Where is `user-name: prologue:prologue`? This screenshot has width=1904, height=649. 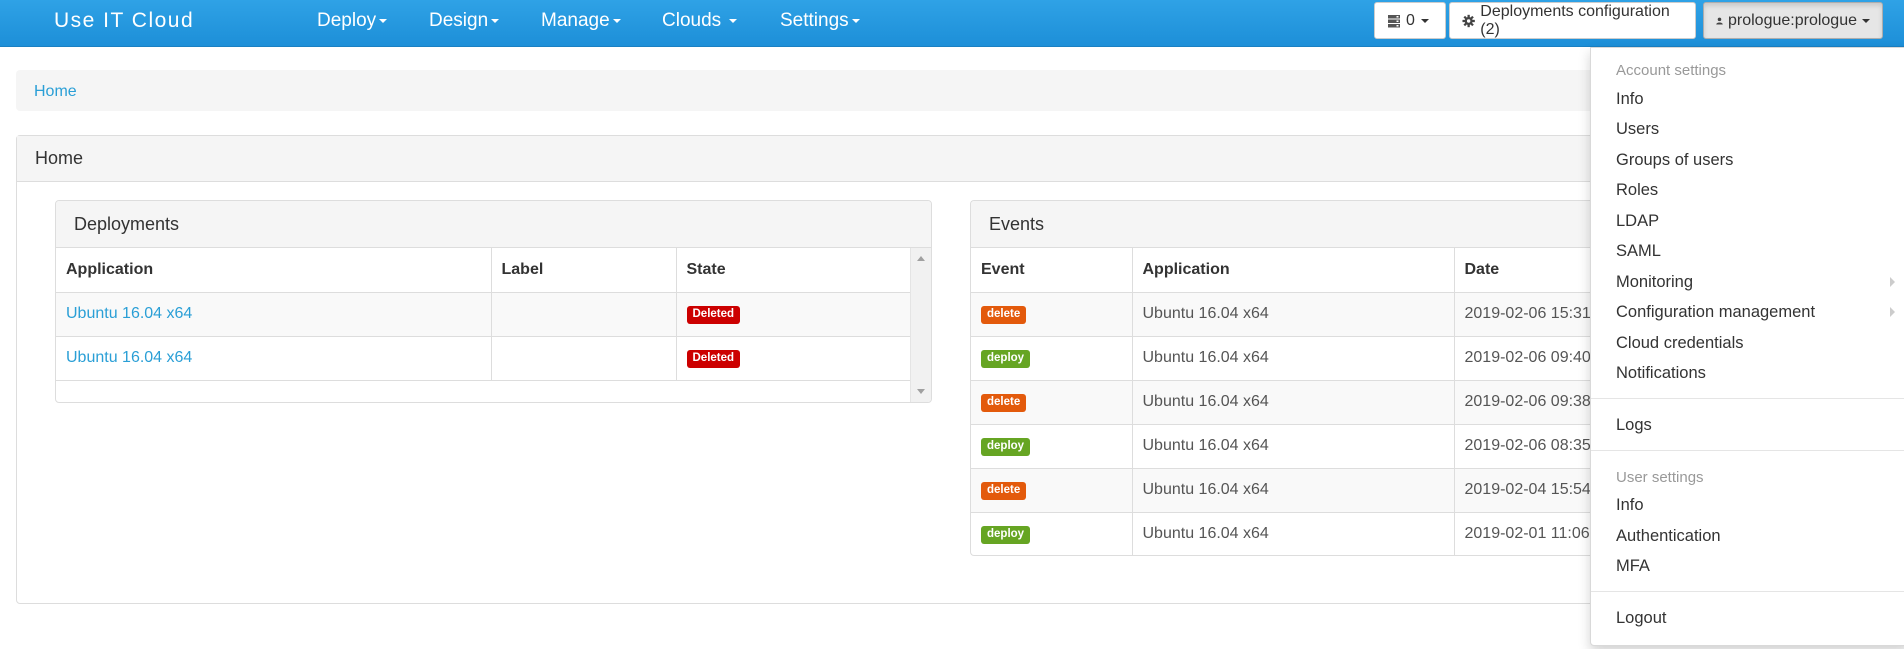
user-name: prologue:prologue is located at coordinates (1792, 20).